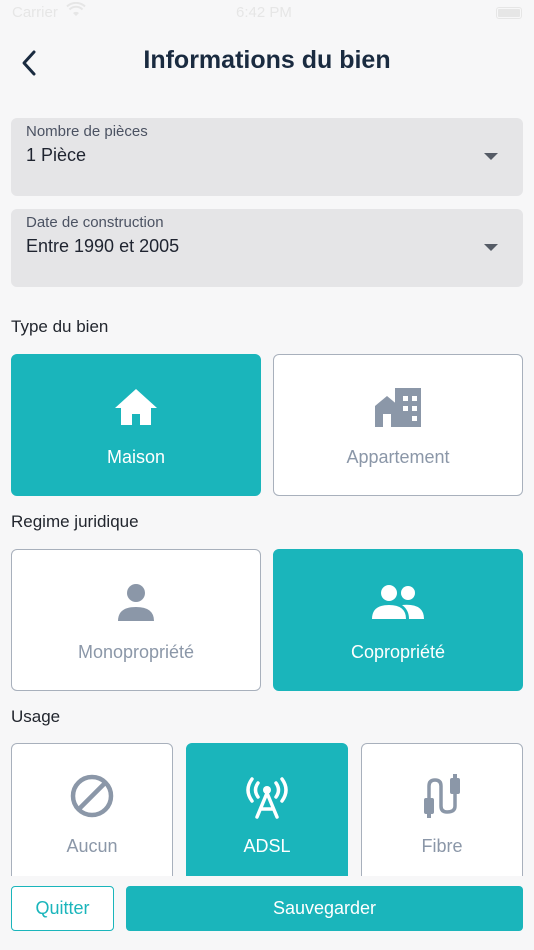  I want to click on save-button: Sauvegarder, so click(324, 908).